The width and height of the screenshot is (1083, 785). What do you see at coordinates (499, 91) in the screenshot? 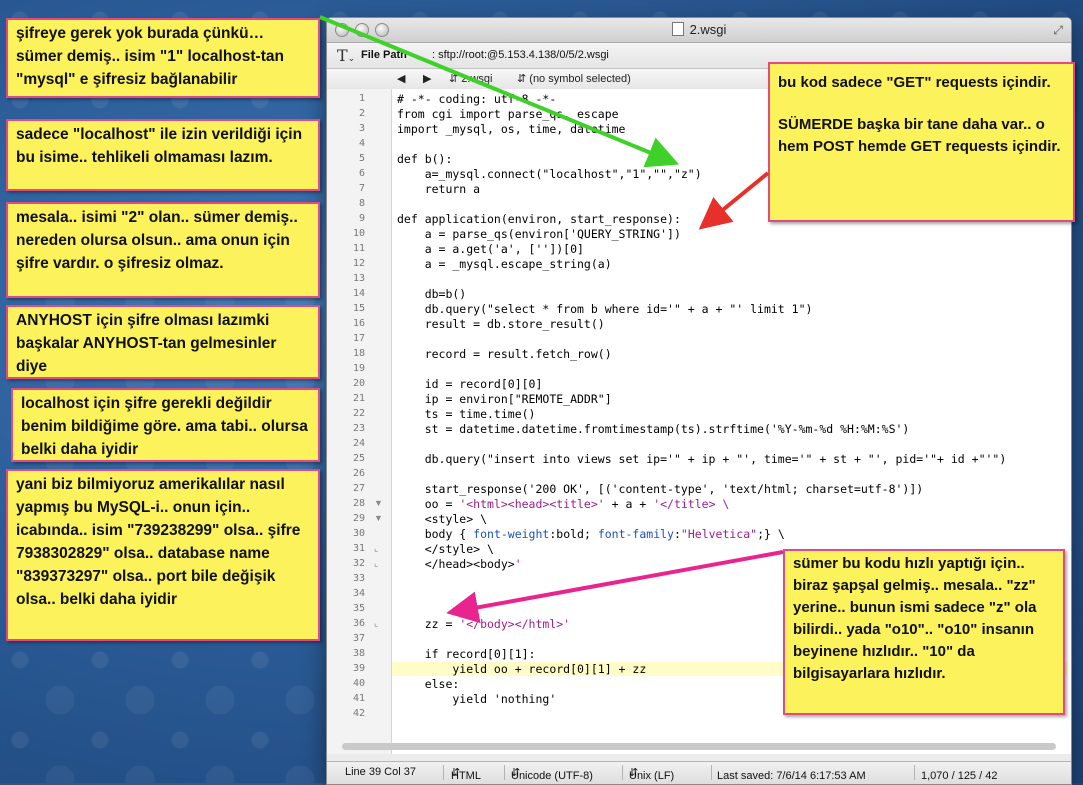
I see `green-arrow` at bounding box center [499, 91].